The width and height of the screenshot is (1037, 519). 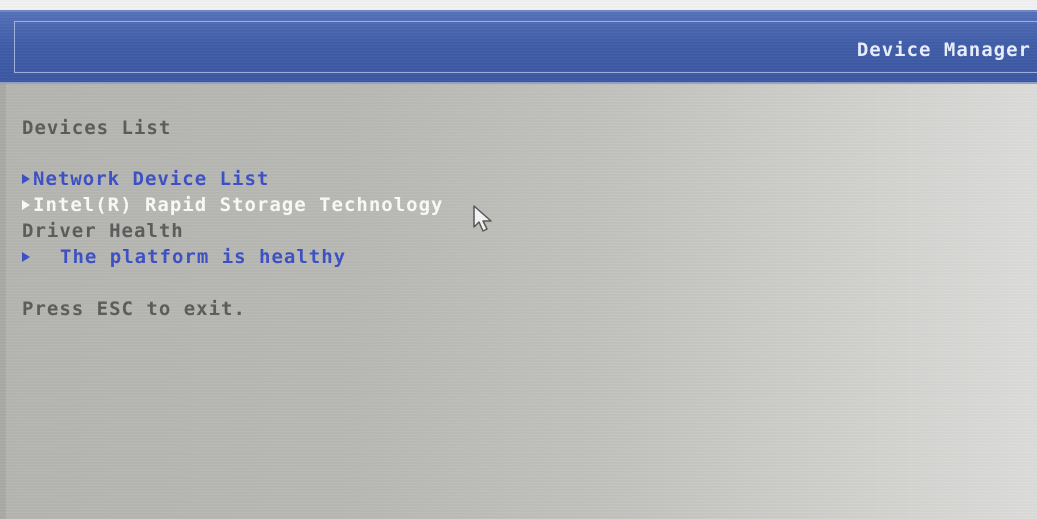 I want to click on menu-item-label: Intel(R) Rapid Storage Technology, so click(x=238, y=205).